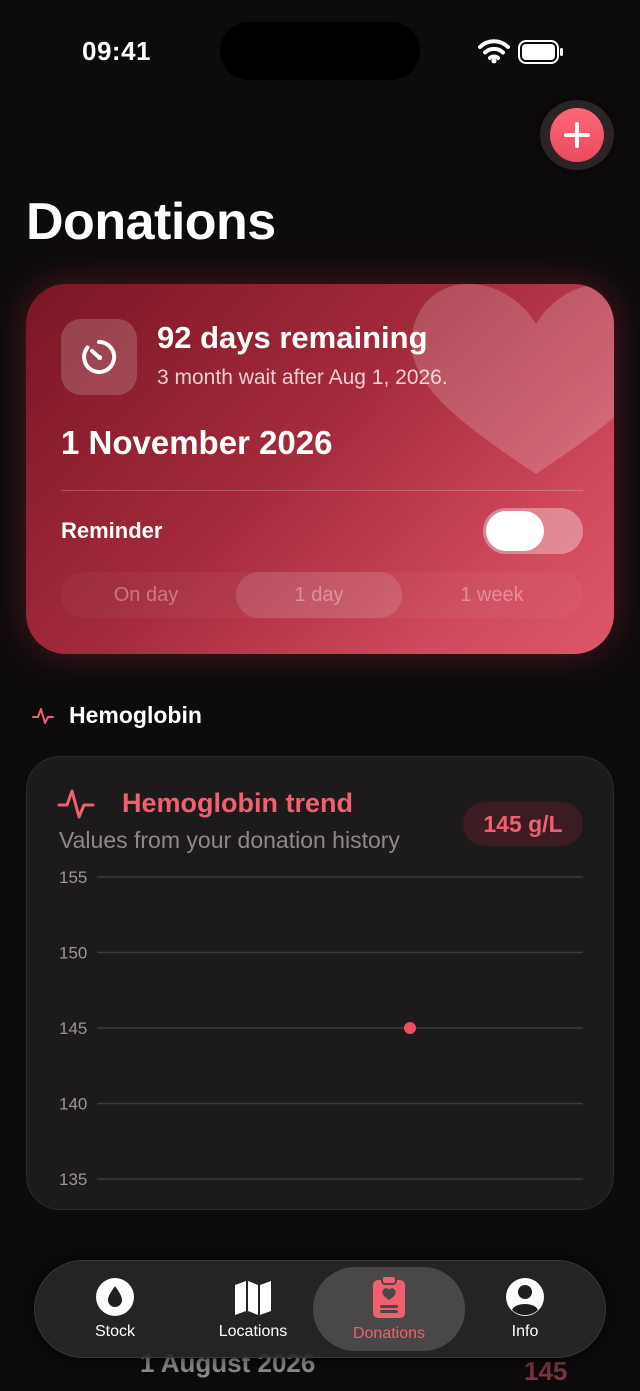 The image size is (640, 1391). What do you see at coordinates (73, 1179) in the screenshot?
I see `y-tick-label: 135` at bounding box center [73, 1179].